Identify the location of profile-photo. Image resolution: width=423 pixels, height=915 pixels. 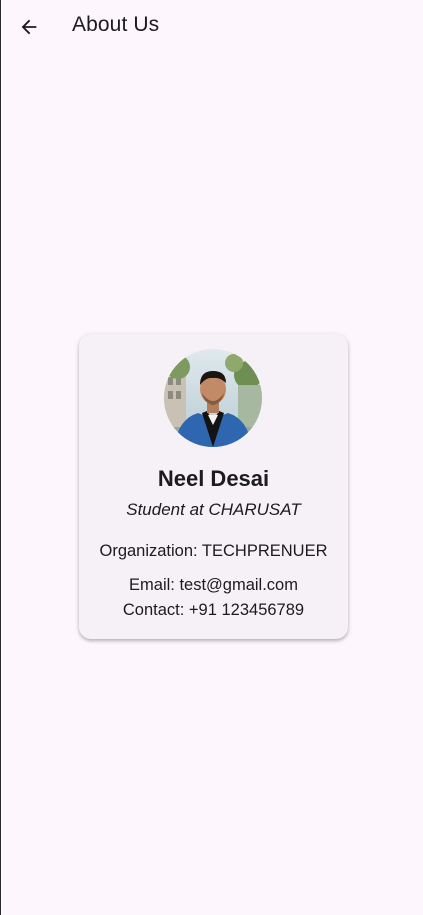
(213, 398).